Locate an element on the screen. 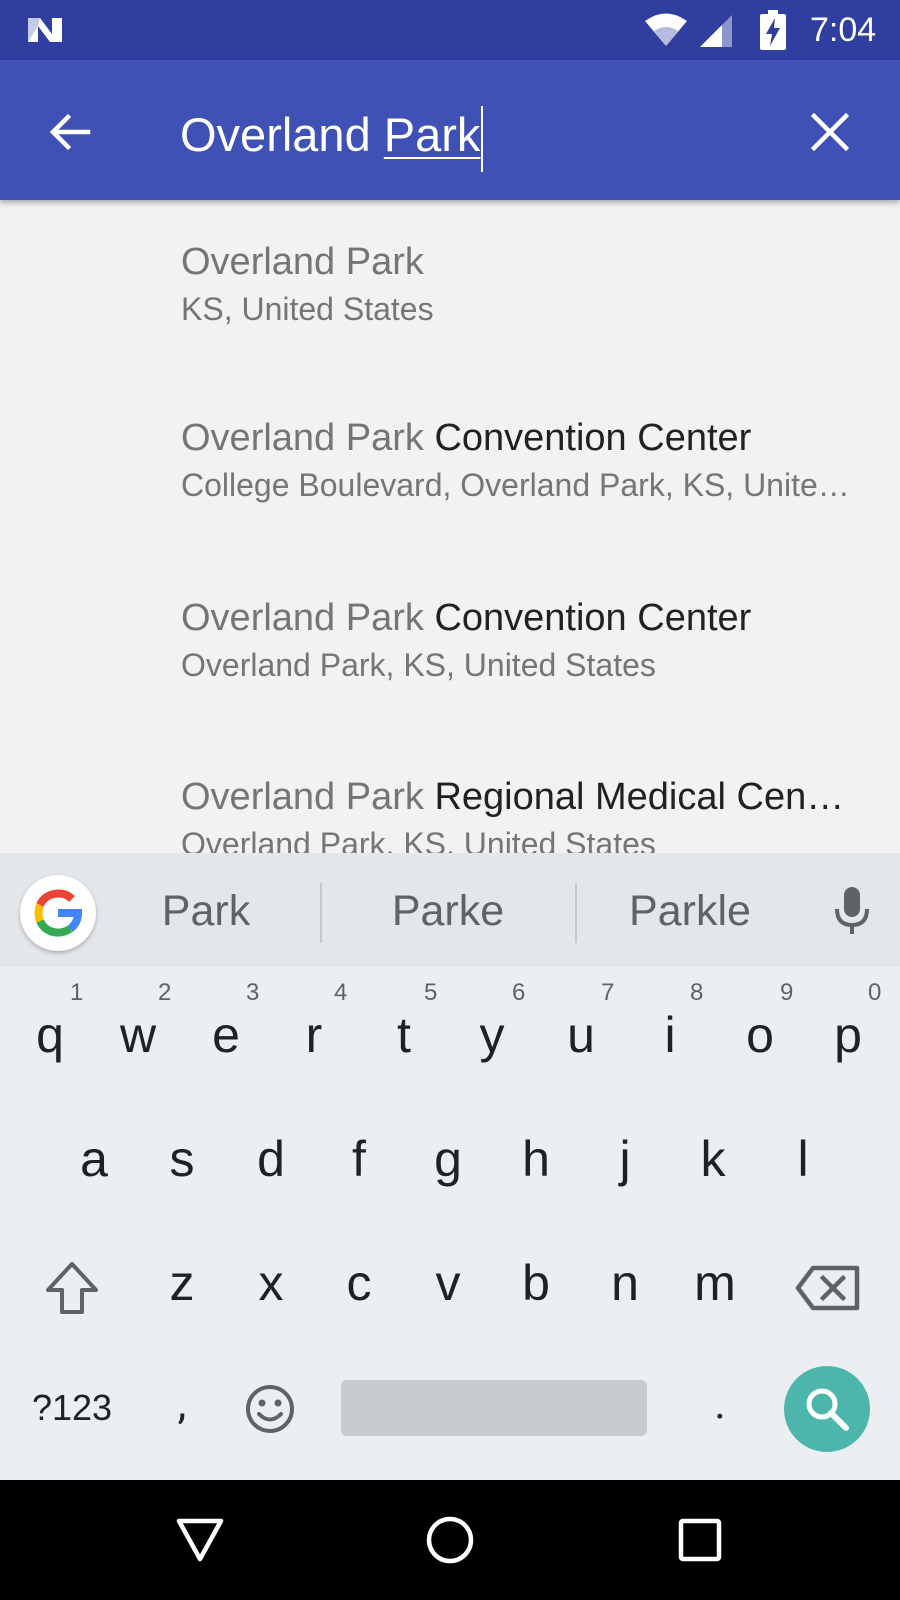 This screenshot has height=1600, width=900. result-primary-text: Overland Park is located at coordinates (302, 262).